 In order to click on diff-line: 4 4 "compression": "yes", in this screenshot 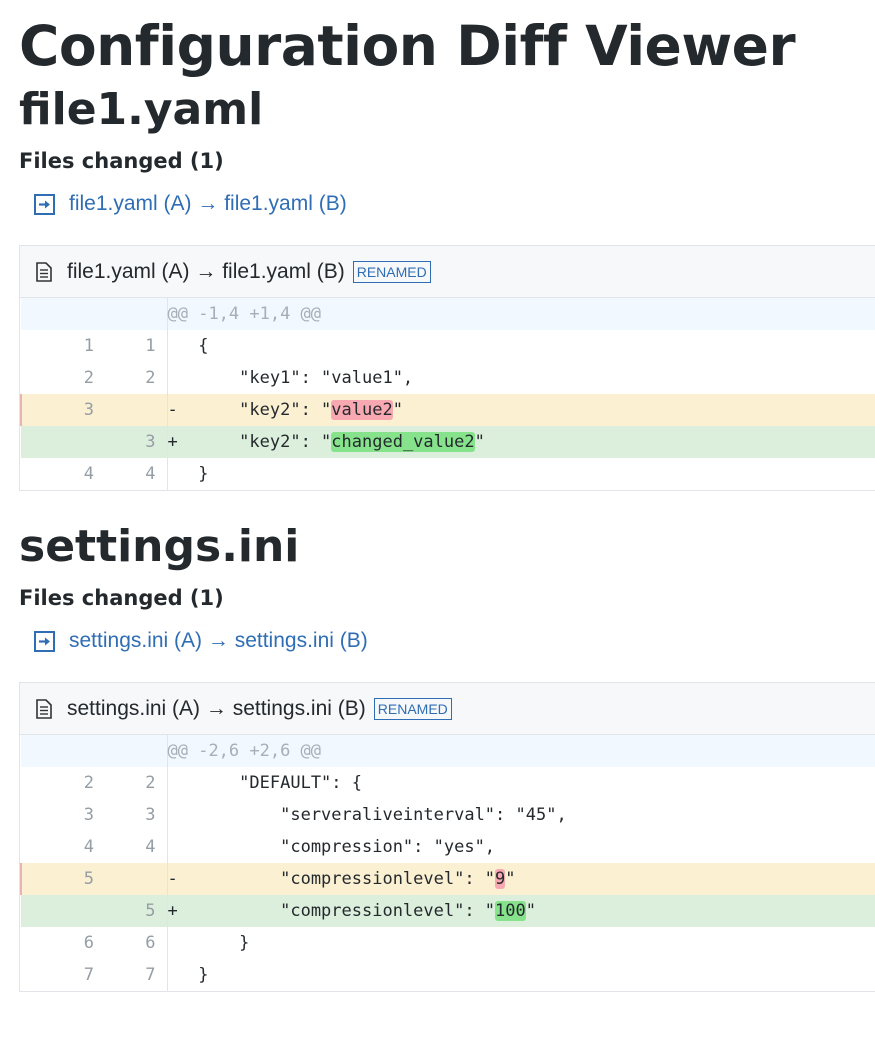, I will do `click(448, 847)`.